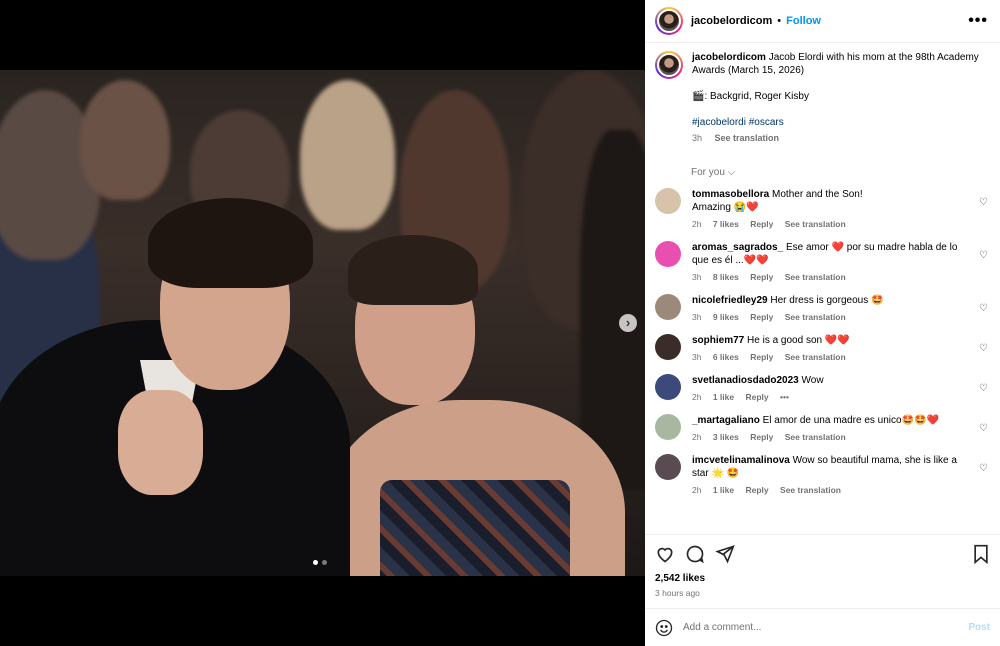 The height and width of the screenshot is (646, 1000). What do you see at coordinates (822, 554) in the screenshot?
I see `action-icons` at bounding box center [822, 554].